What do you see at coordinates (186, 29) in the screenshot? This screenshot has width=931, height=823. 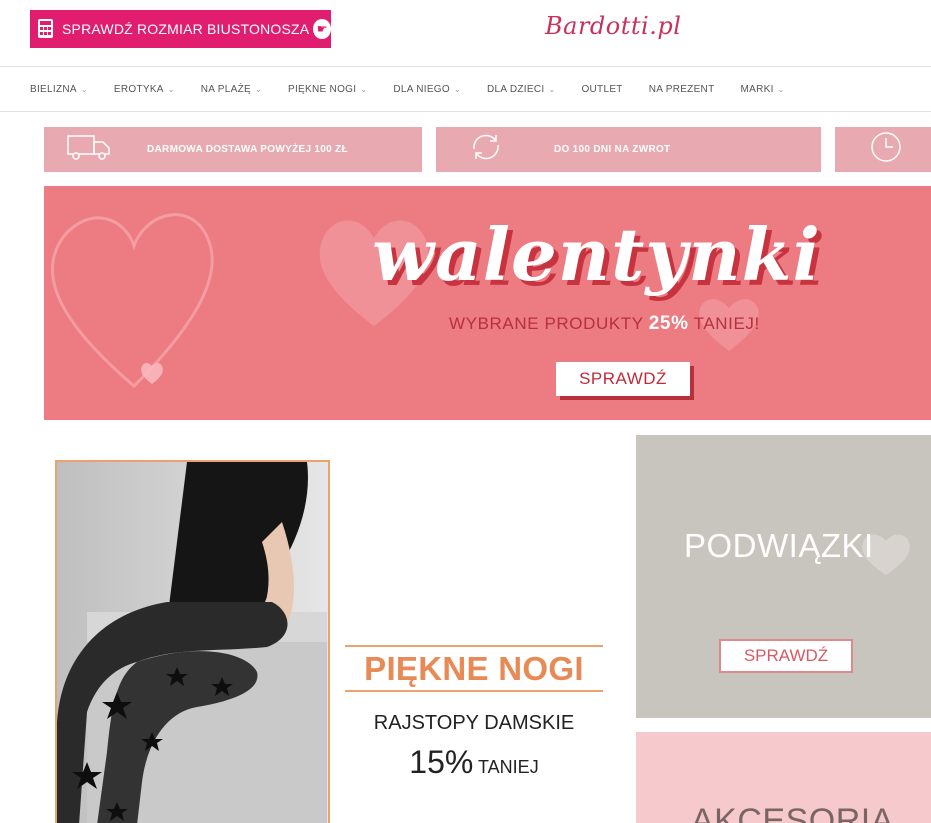 I see `bra-size-label: SPRAWDŹ ROZMIAR BIUSTONOSZA` at bounding box center [186, 29].